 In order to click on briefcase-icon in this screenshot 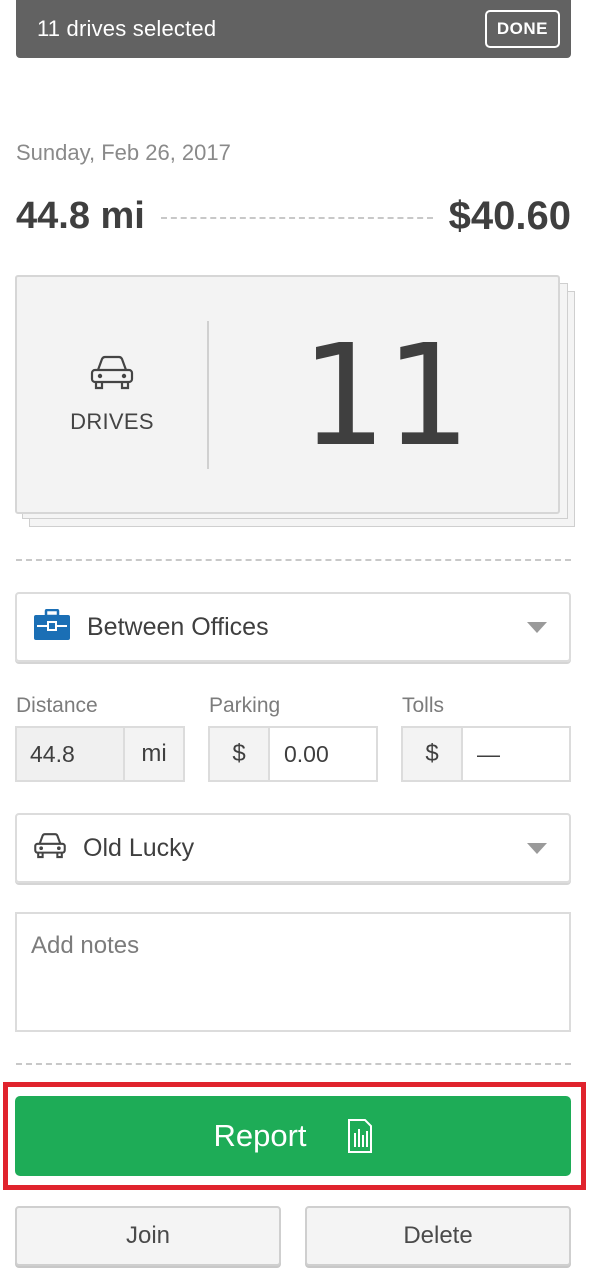, I will do `click(52, 627)`.